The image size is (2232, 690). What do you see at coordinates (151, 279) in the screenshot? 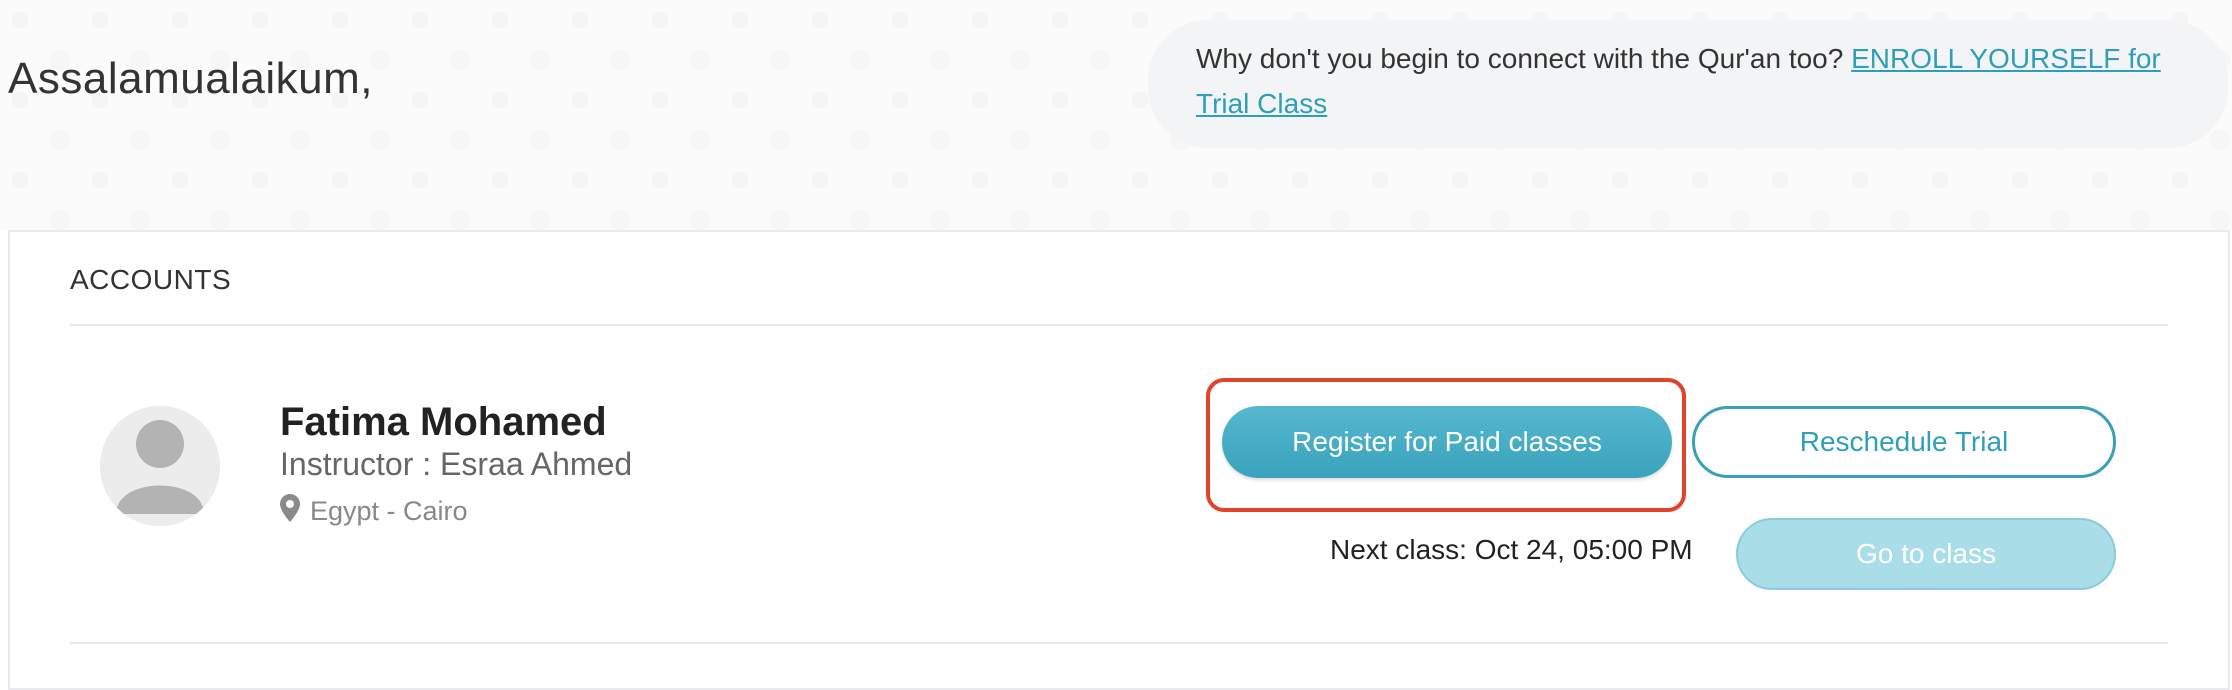
I see `accounts-heading: ACCOUNTS` at bounding box center [151, 279].